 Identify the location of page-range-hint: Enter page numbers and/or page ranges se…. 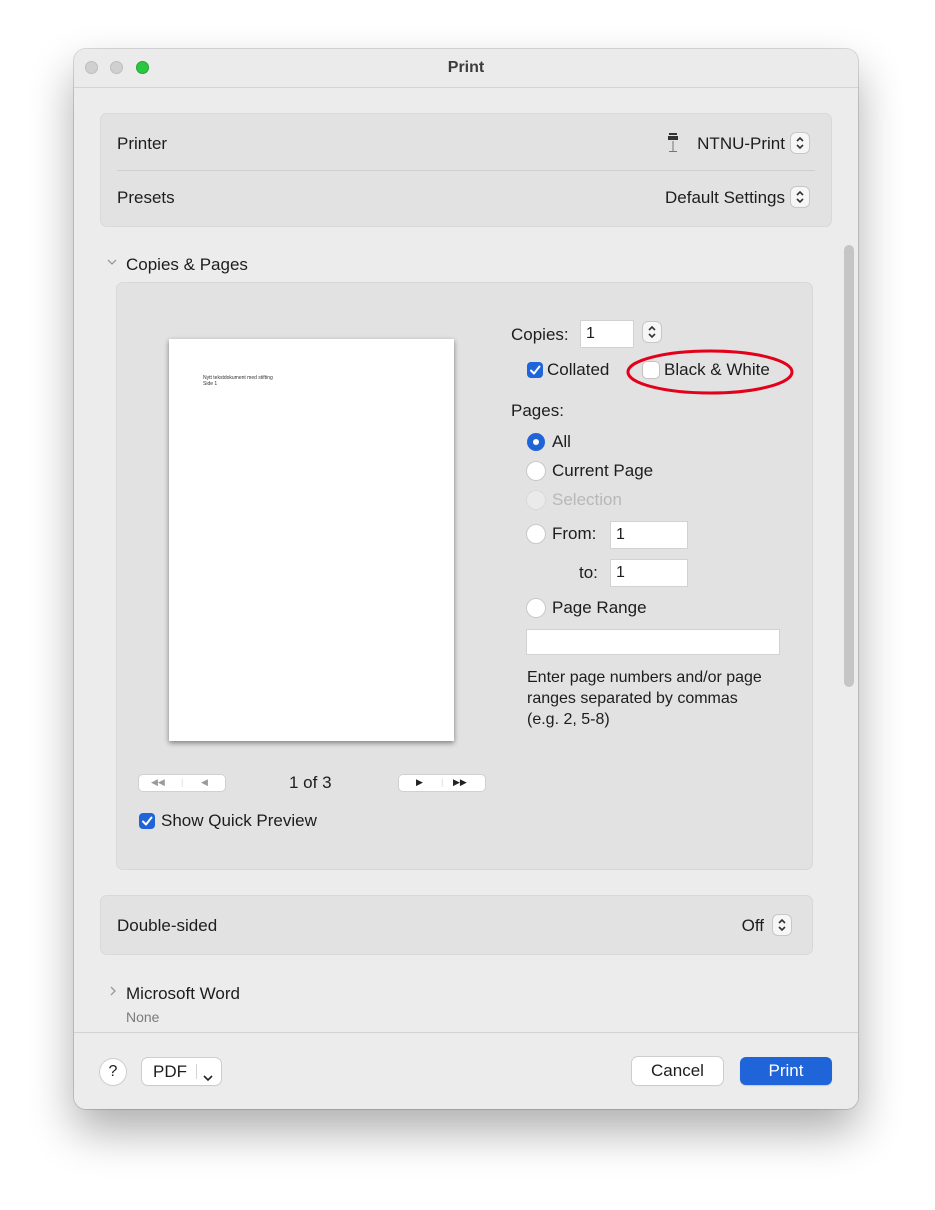
(644, 698).